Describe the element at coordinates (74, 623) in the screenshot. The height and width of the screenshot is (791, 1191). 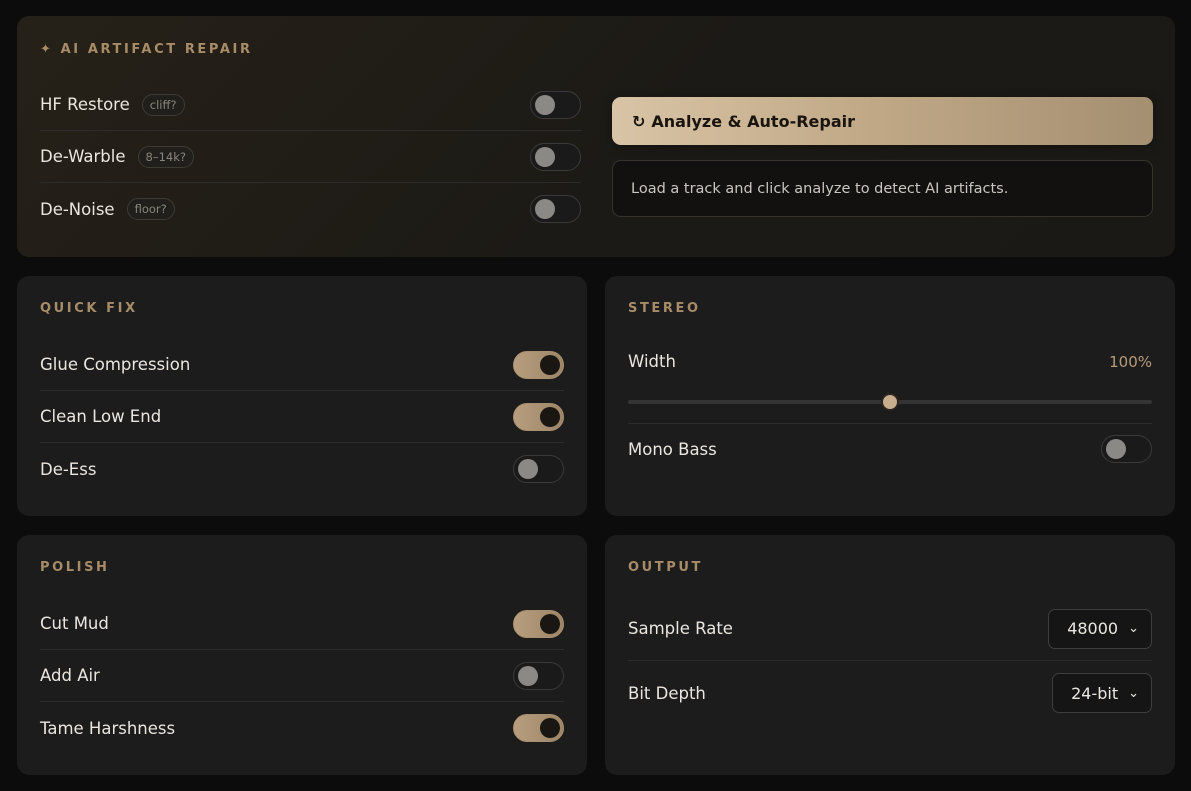
I see `cut-mud-label: Cut Mud` at that location.